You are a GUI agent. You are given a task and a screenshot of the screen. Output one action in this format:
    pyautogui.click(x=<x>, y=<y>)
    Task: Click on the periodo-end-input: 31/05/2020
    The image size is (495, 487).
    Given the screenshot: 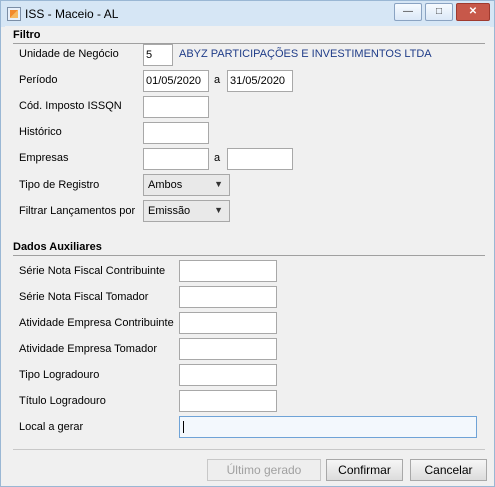 What is the action you would take?
    pyautogui.click(x=260, y=81)
    